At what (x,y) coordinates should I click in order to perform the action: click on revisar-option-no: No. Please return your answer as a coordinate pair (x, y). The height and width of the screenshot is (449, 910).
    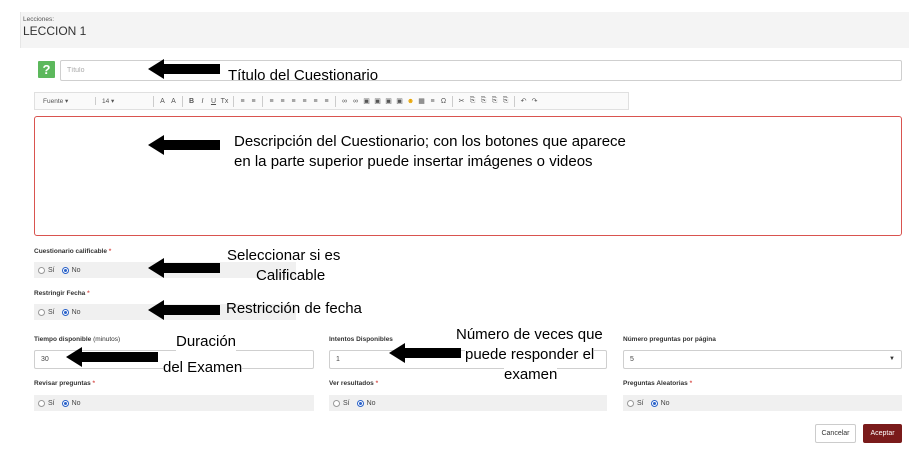
    Looking at the image, I should click on (71, 403).